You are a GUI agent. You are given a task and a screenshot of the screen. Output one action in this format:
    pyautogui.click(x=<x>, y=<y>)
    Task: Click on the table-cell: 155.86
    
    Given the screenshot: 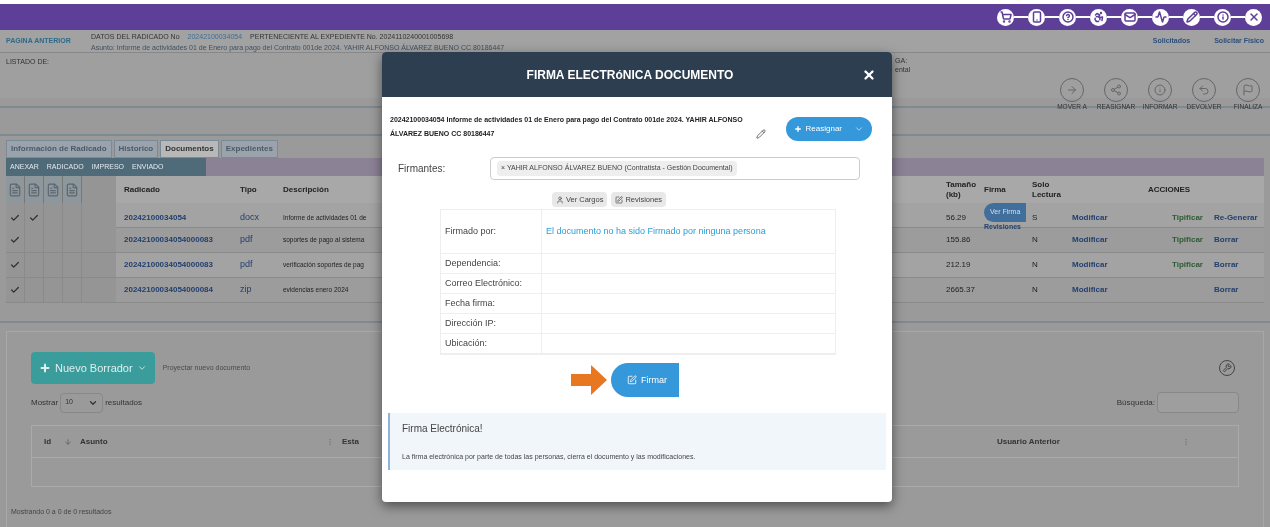 What is the action you would take?
    pyautogui.click(x=958, y=240)
    